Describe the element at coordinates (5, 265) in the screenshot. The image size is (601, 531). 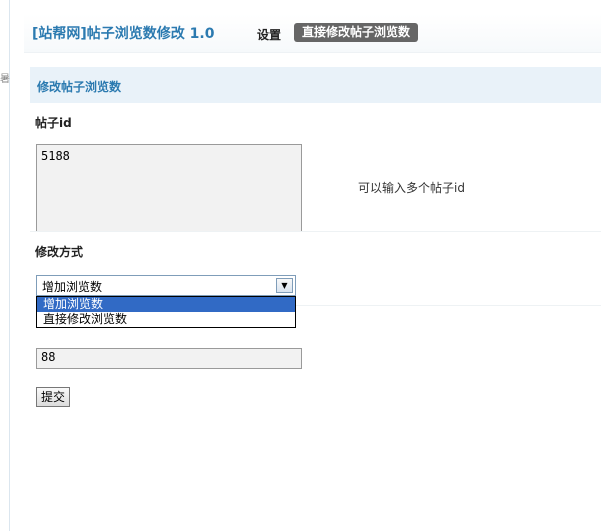
I see `left-frame-edge: 暑` at that location.